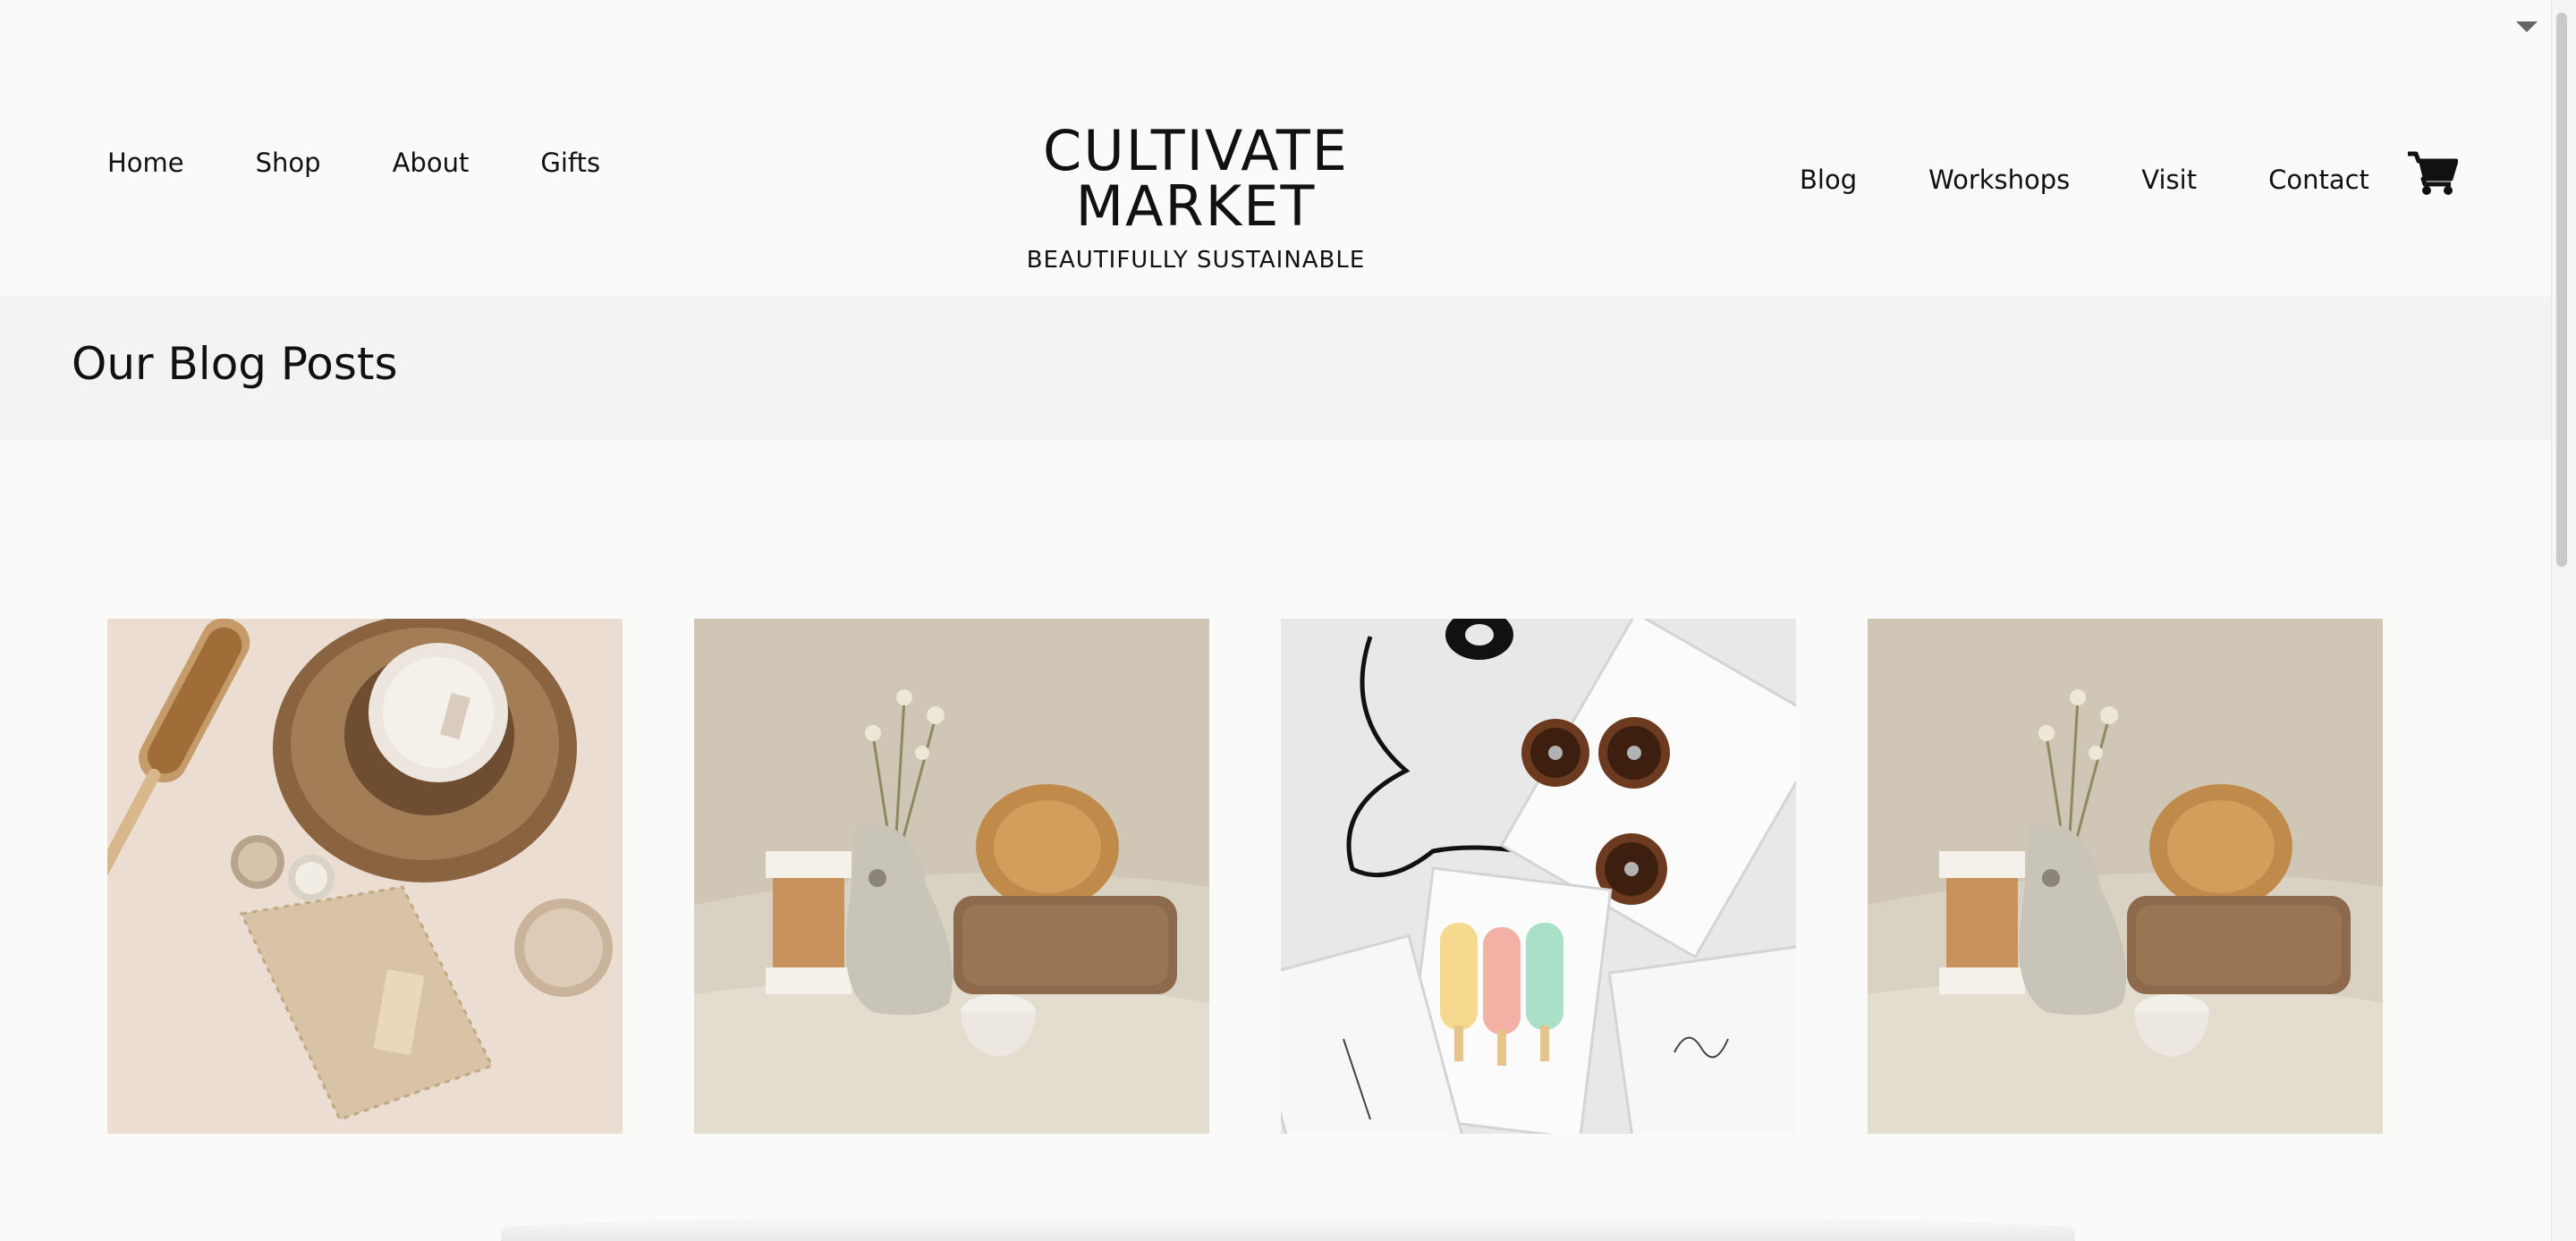 The width and height of the screenshot is (2576, 1241). I want to click on nav-left: Home Shop About Gifts, so click(389, 163).